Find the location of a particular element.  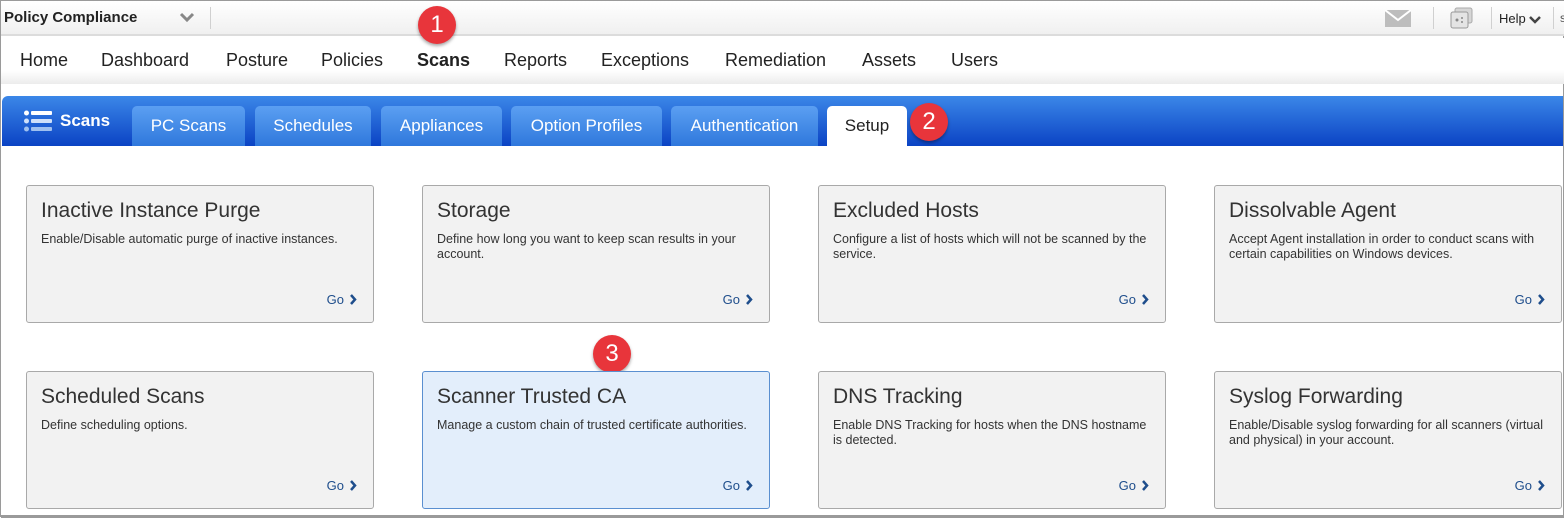

nav-policies: Policies is located at coordinates (352, 60).